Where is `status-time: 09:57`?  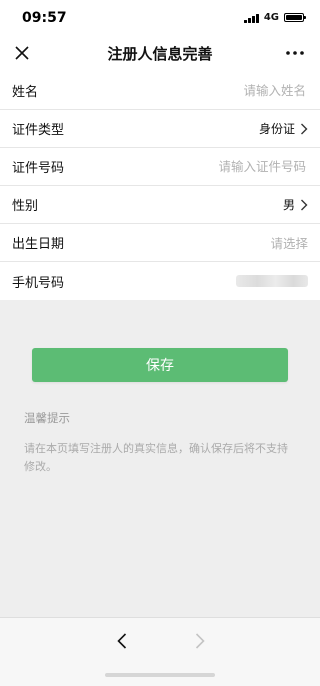 status-time: 09:57 is located at coordinates (44, 18).